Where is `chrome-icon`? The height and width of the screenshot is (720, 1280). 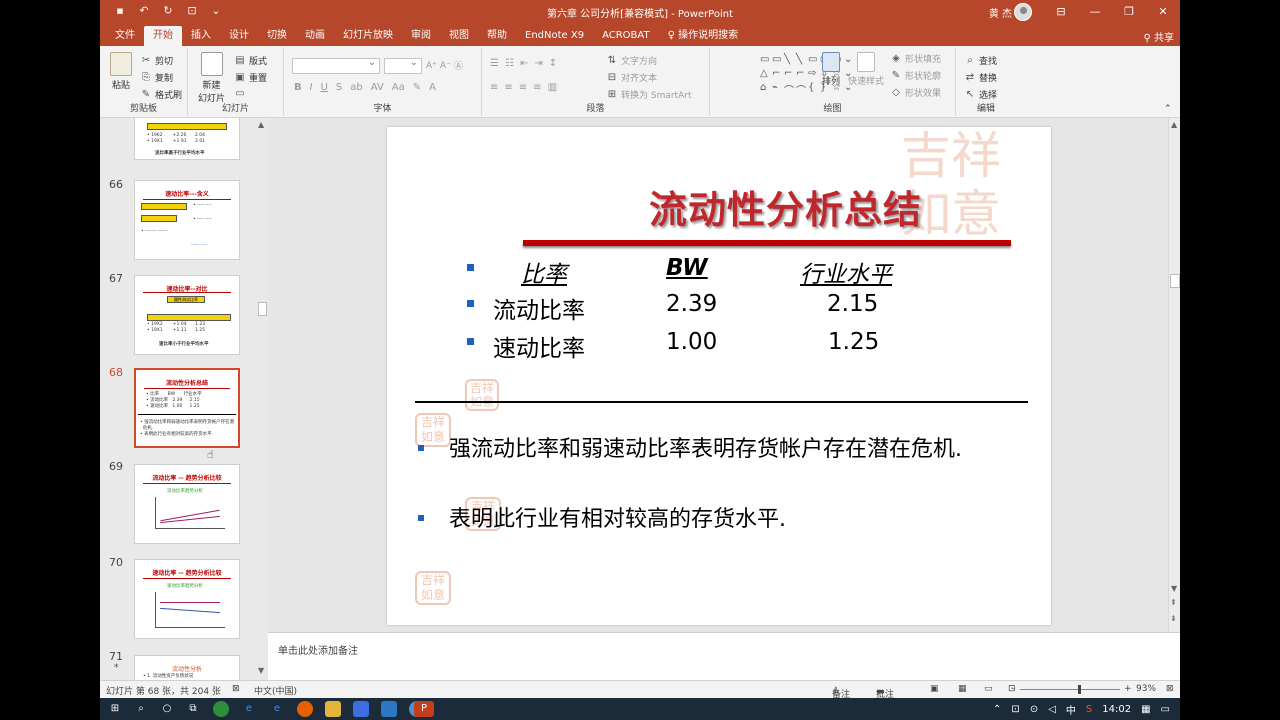 chrome-icon is located at coordinates (221, 709).